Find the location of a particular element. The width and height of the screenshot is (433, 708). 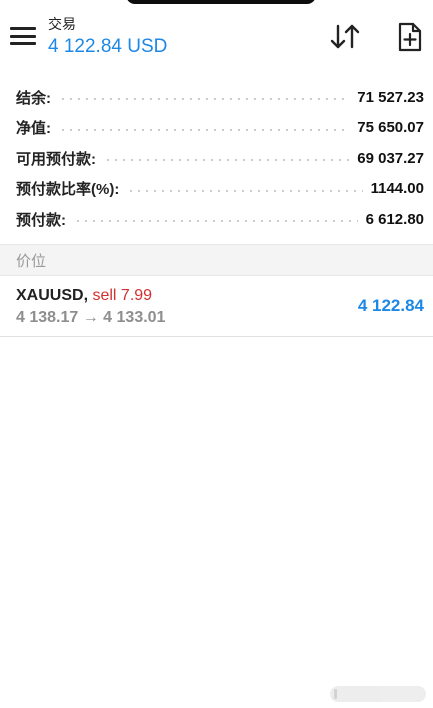

system-nav-handle is located at coordinates (378, 694).